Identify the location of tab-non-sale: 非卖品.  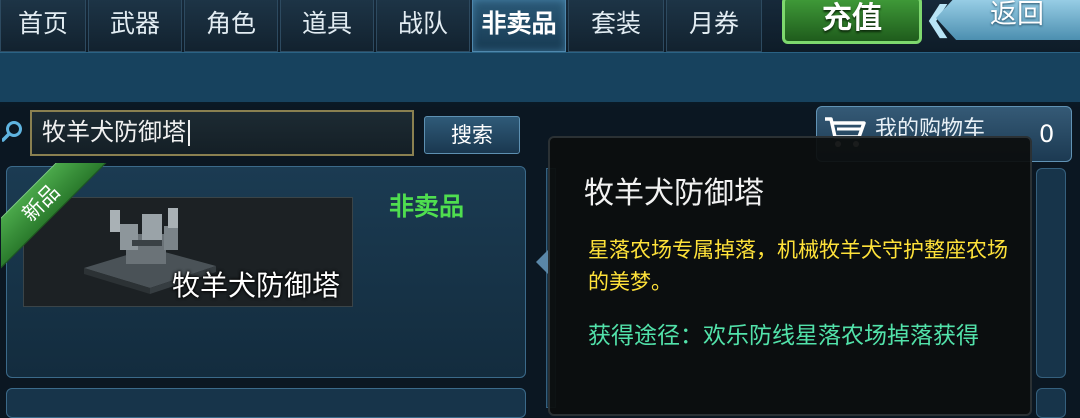
(519, 26).